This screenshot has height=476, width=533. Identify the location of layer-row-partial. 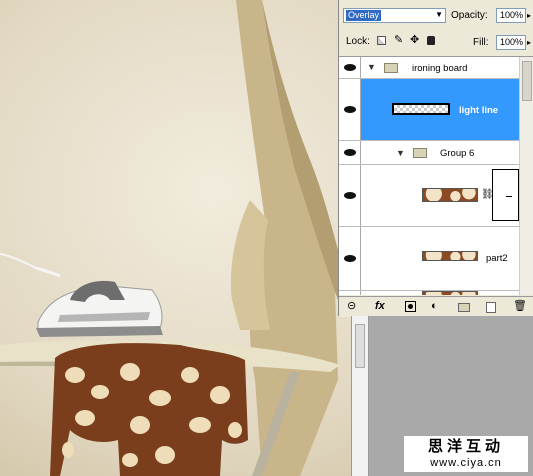
(429, 293).